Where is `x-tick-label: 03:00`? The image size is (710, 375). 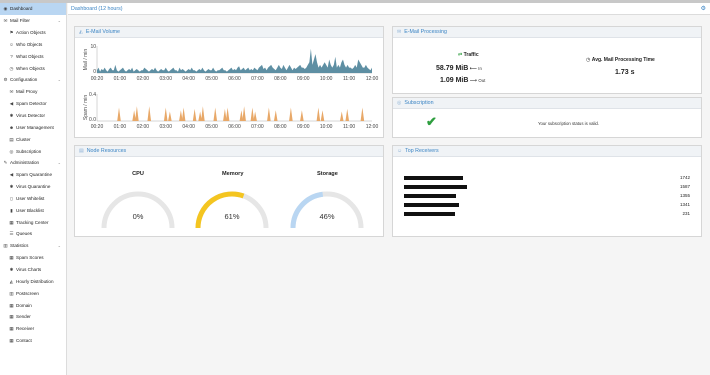 x-tick-label: 03:00 is located at coordinates (165, 127).